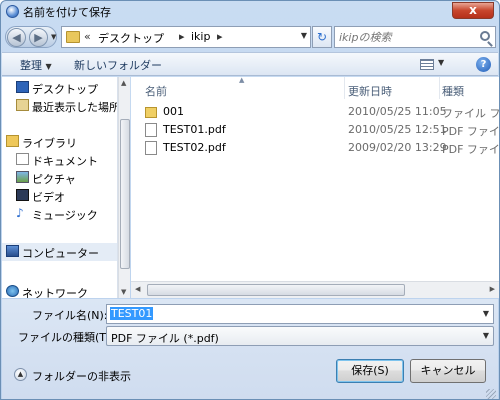 Image resolution: width=500 pixels, height=400 pixels. I want to click on history-buttons: ◀ ▶ ▼, so click(31, 37).